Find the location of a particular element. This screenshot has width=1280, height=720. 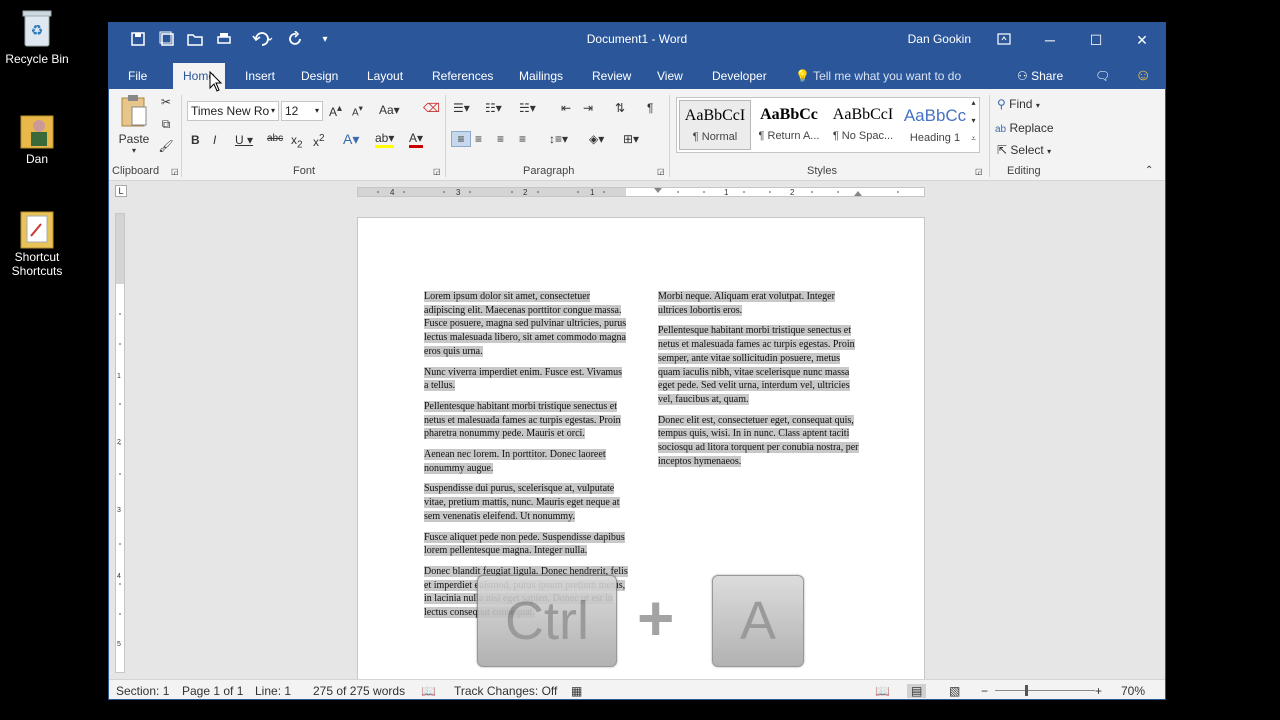

share-button: ⚇ Share is located at coordinates (1040, 76).